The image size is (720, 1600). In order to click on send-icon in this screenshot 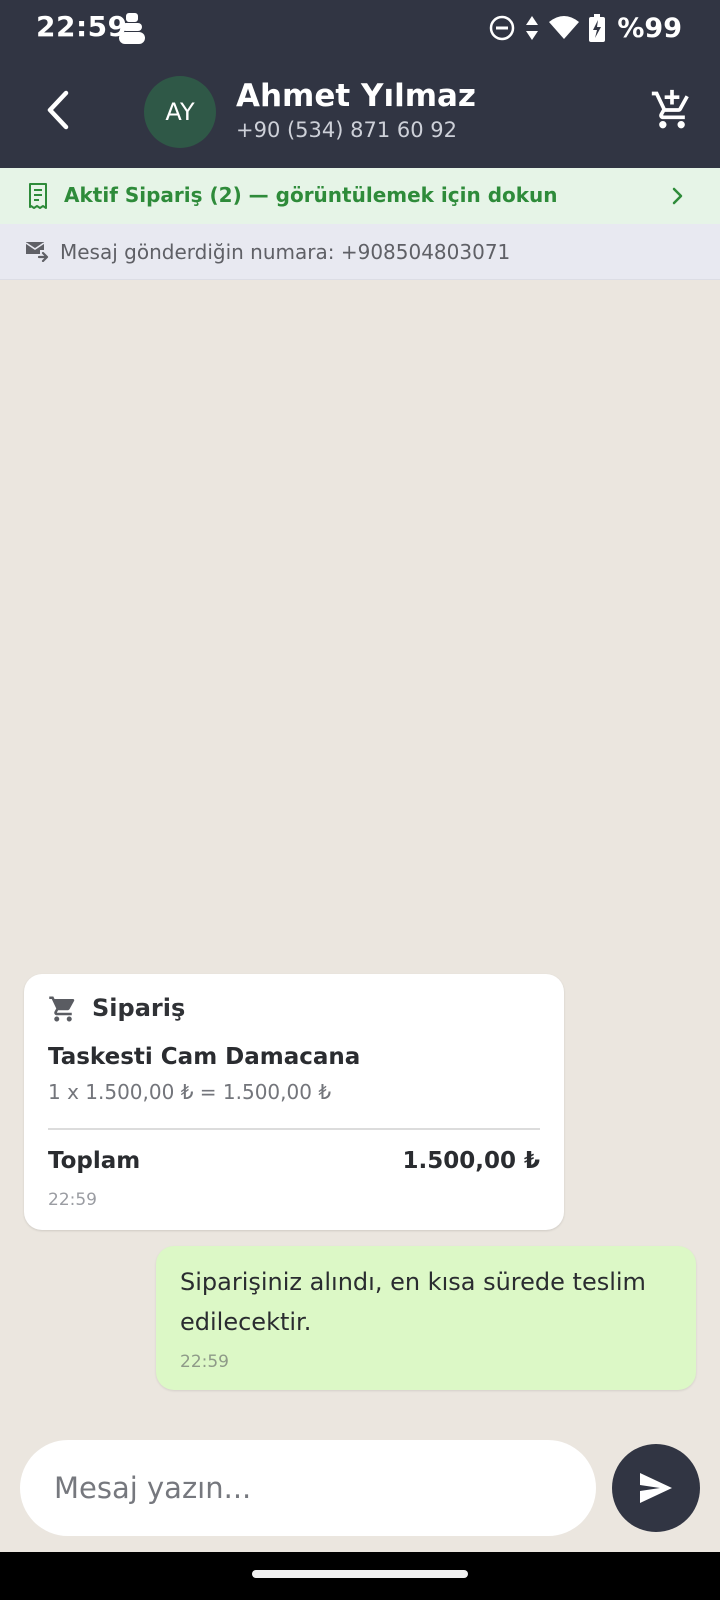, I will do `click(656, 1488)`.